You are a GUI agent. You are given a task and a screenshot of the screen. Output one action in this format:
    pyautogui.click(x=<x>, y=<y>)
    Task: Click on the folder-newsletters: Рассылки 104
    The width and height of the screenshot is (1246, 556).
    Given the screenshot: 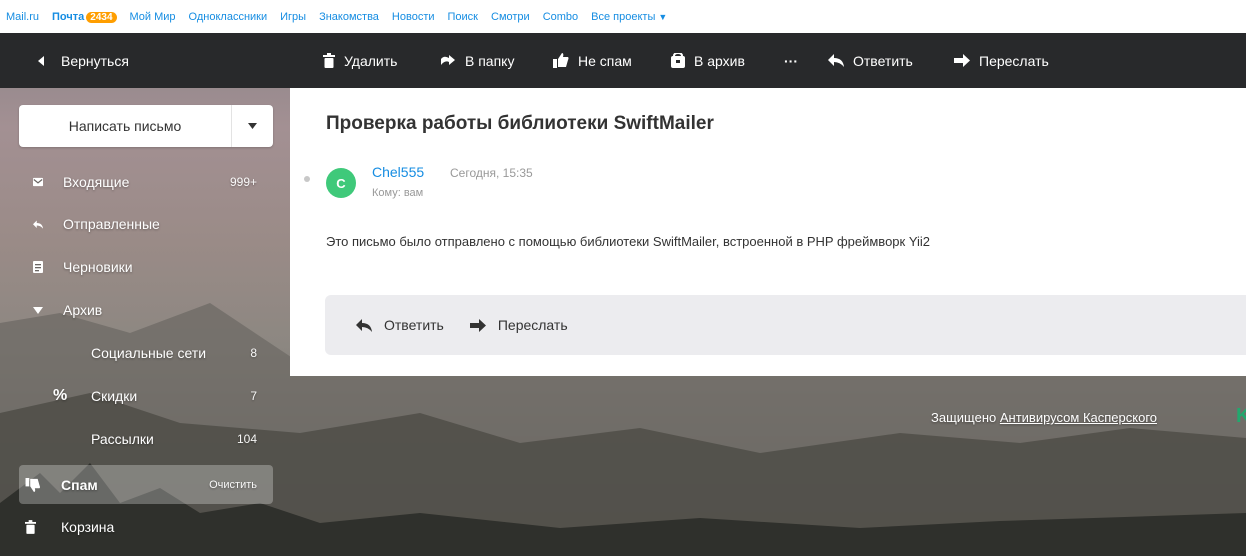 What is the action you would take?
    pyautogui.click(x=146, y=439)
    